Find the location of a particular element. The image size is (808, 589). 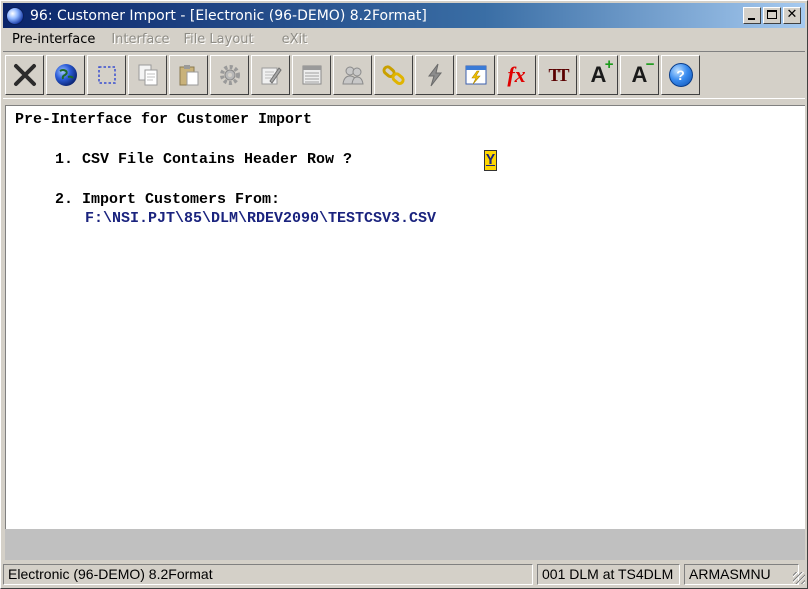

font-decrease-icon: A − is located at coordinates (641, 72).